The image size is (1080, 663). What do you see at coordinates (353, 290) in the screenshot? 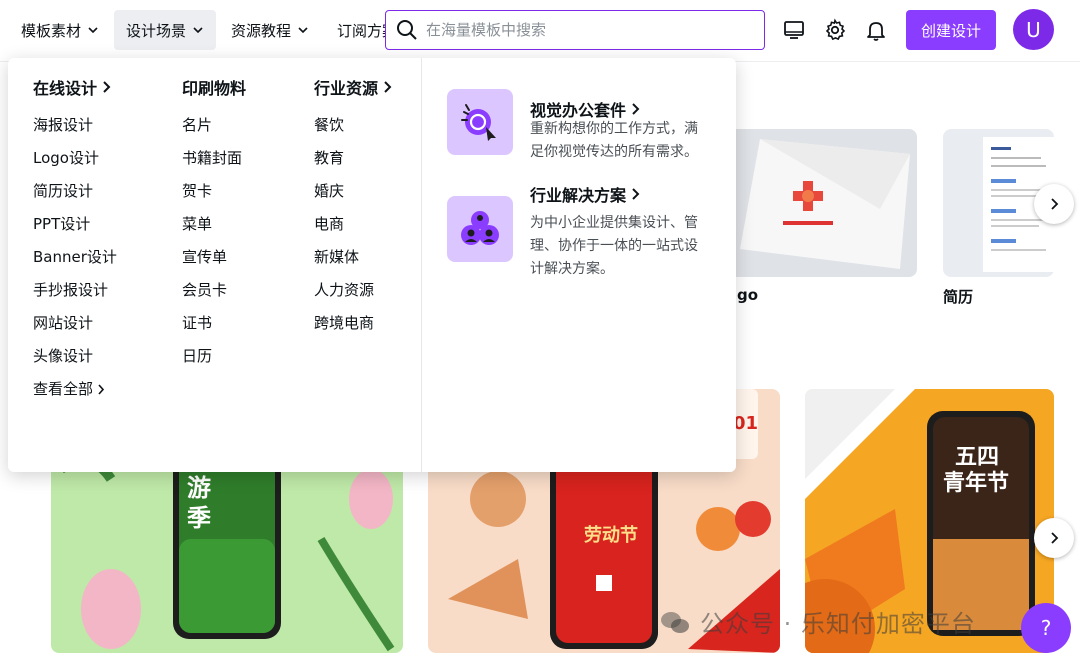
I see `menu-link: 人力资源` at bounding box center [353, 290].